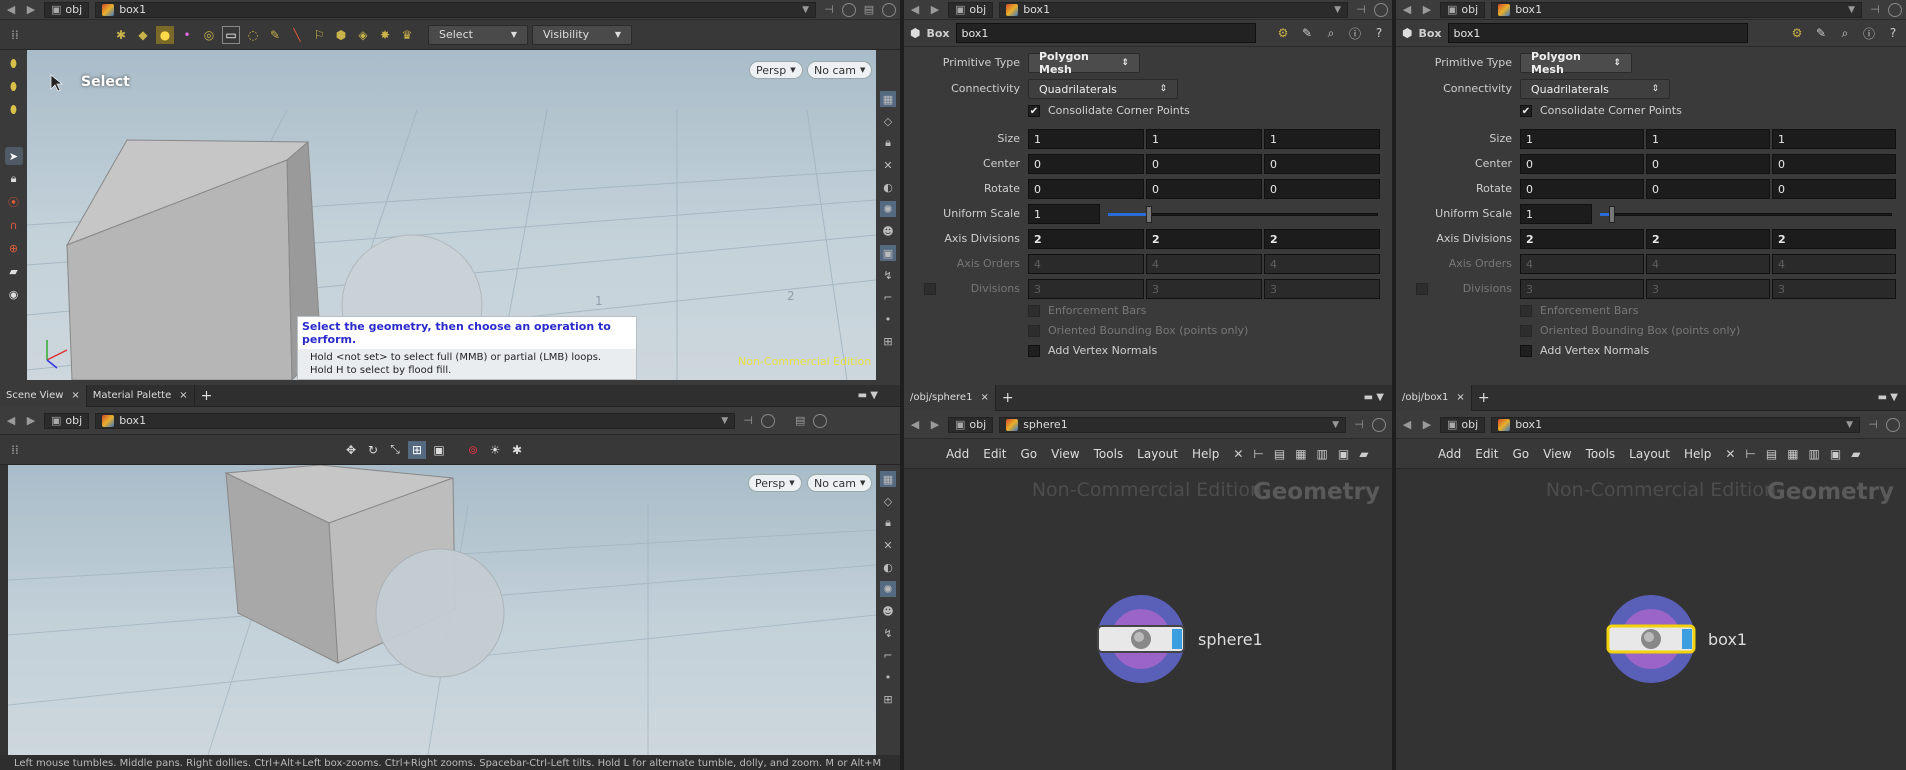 The height and width of the screenshot is (770, 1906). I want to click on menu-add: Add, so click(1449, 454).